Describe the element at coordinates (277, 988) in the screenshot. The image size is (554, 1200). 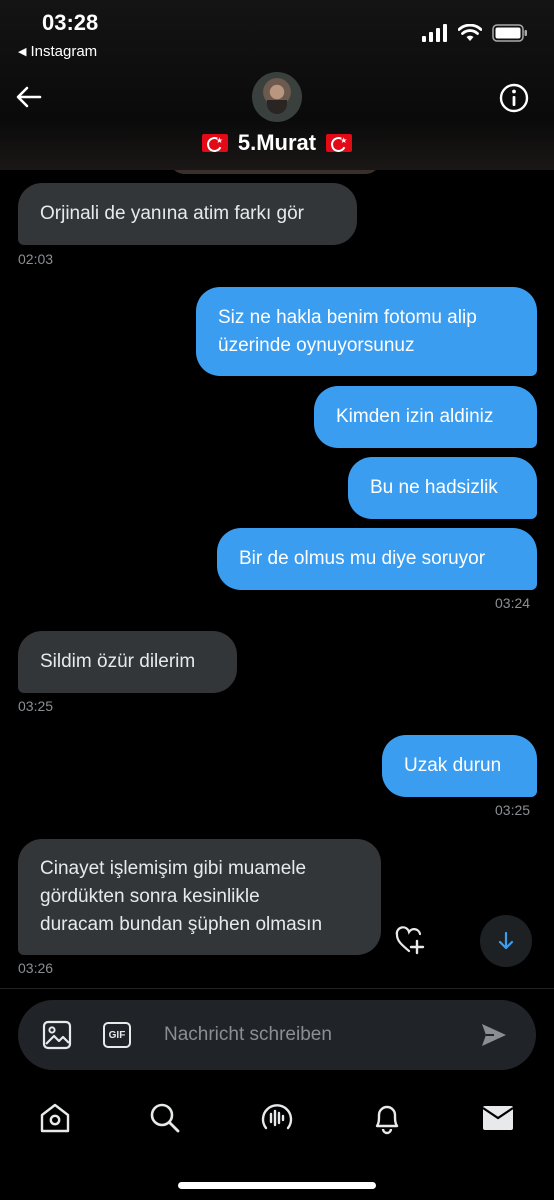
I see `composer-divider` at that location.